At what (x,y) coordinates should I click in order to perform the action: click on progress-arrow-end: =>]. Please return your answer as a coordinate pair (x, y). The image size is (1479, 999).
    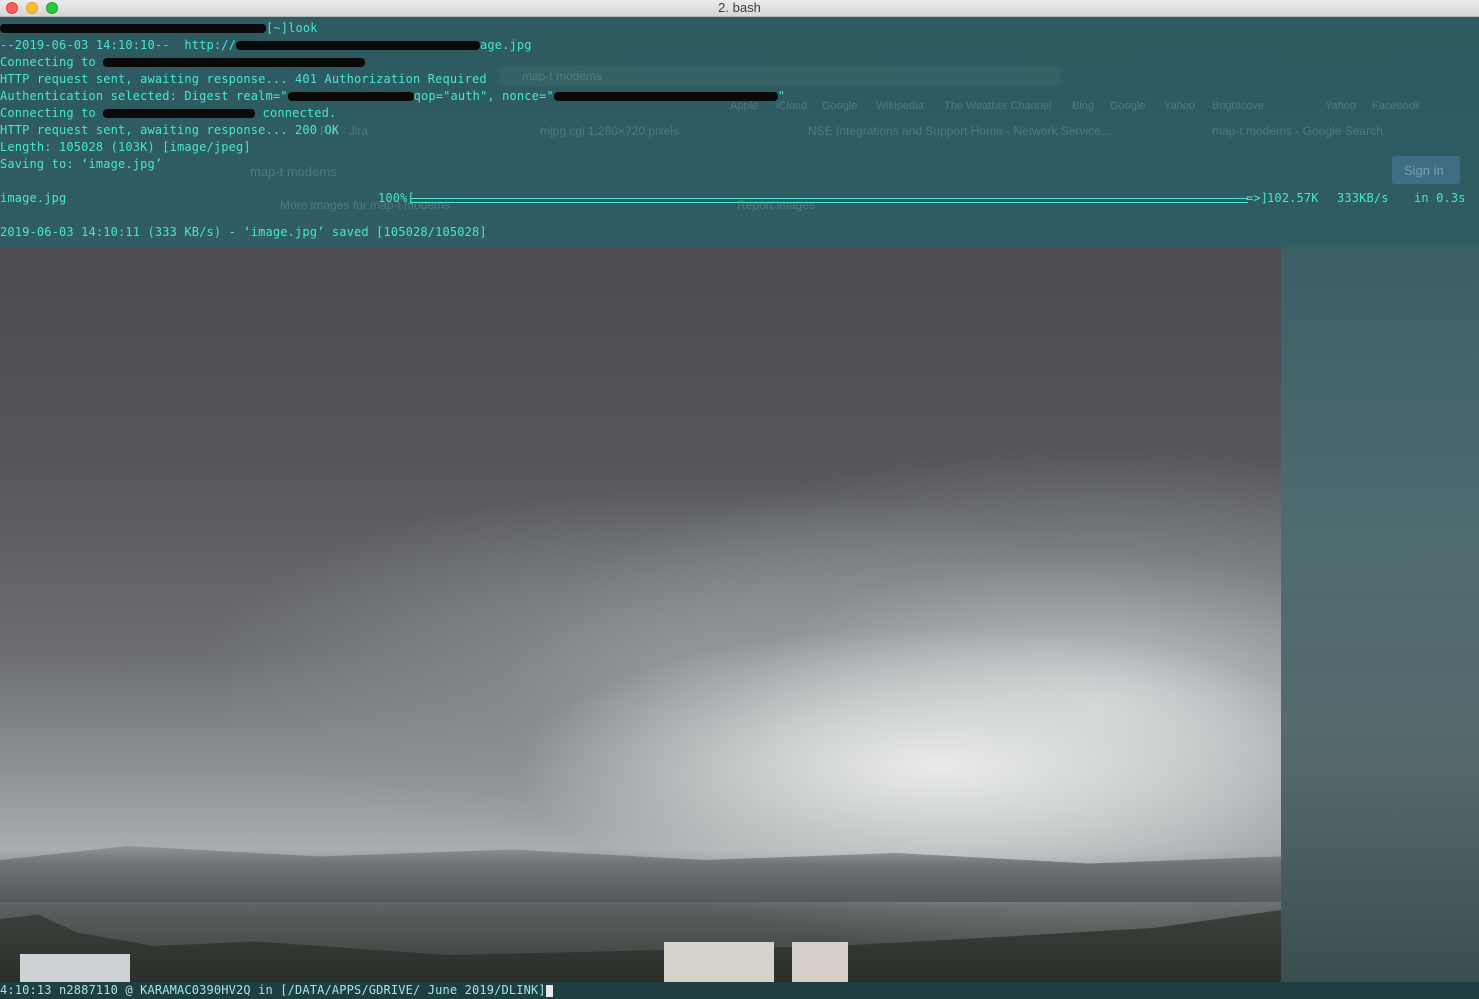
    Looking at the image, I should click on (1257, 198).